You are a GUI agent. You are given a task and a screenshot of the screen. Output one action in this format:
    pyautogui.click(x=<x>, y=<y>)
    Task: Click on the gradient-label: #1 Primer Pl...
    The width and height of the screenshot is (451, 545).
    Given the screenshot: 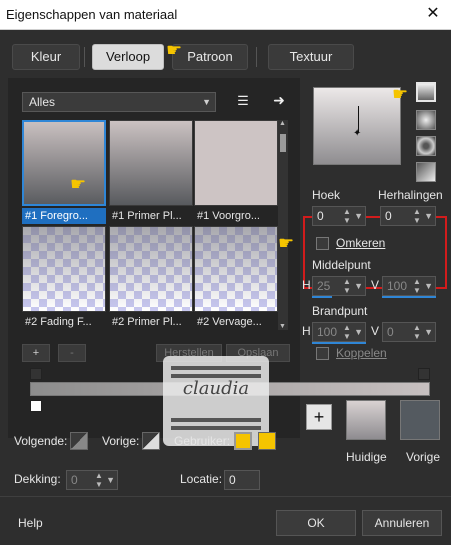 What is the action you would take?
    pyautogui.click(x=147, y=216)
    